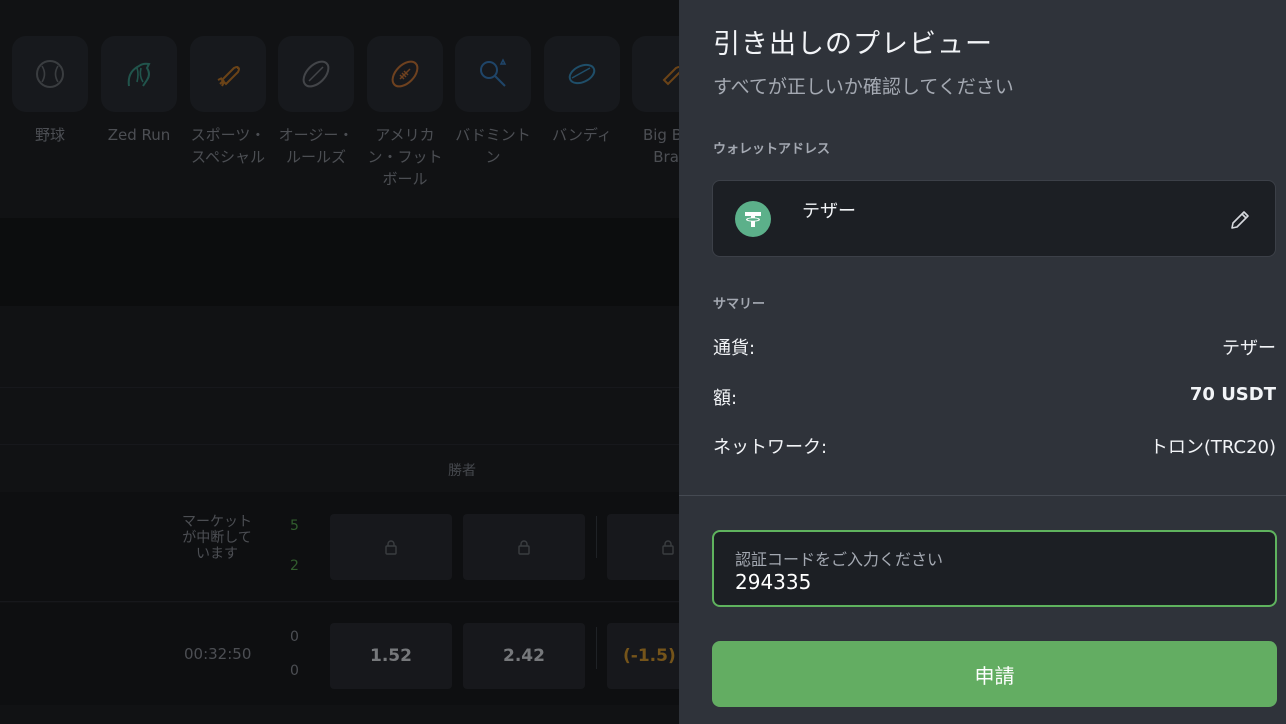  Describe the element at coordinates (739, 304) in the screenshot. I see `summary-label: サマリー` at that location.